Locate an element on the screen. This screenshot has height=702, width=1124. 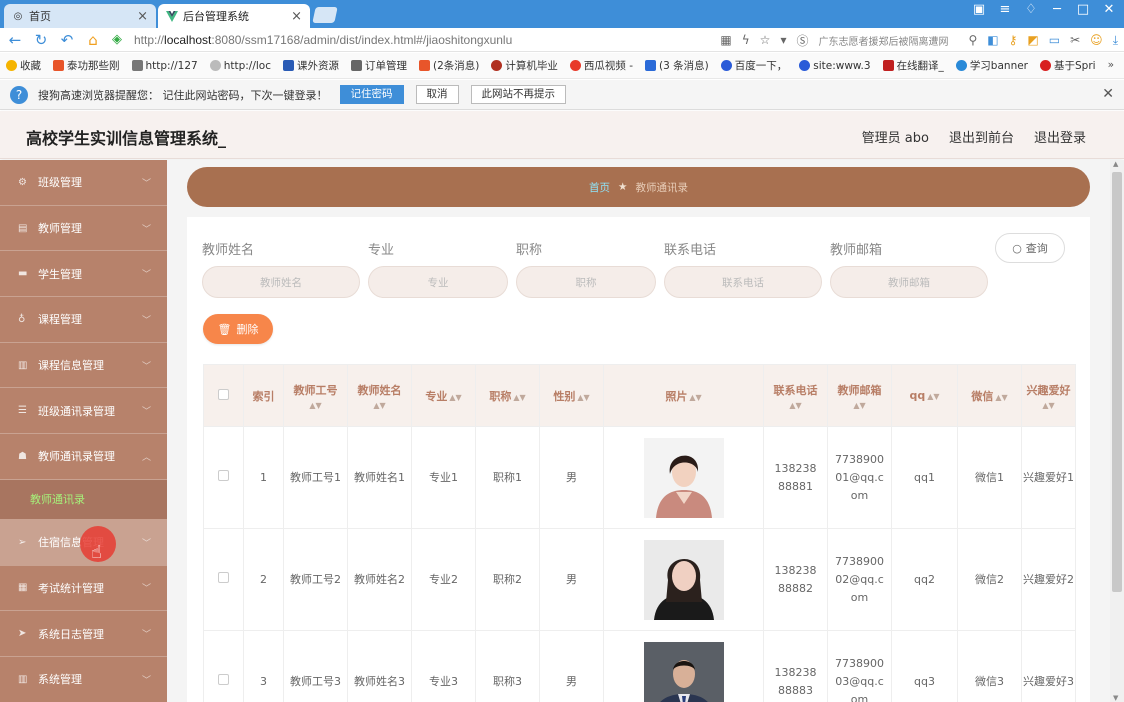
search-icon: ⚲ is located at coordinates (972, 40).